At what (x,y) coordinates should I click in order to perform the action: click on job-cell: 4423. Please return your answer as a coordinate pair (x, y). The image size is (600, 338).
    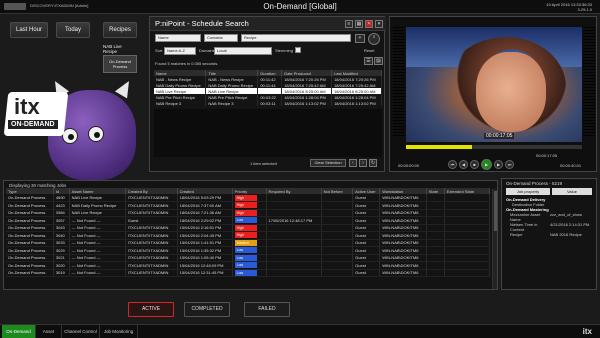
    Looking at the image, I should click on (61, 205).